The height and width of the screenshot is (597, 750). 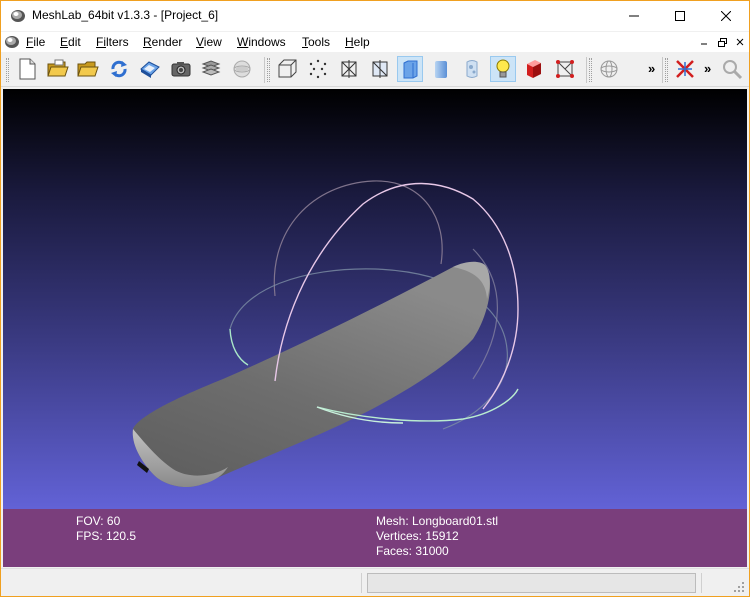 I want to click on progress-bar, so click(x=531, y=583).